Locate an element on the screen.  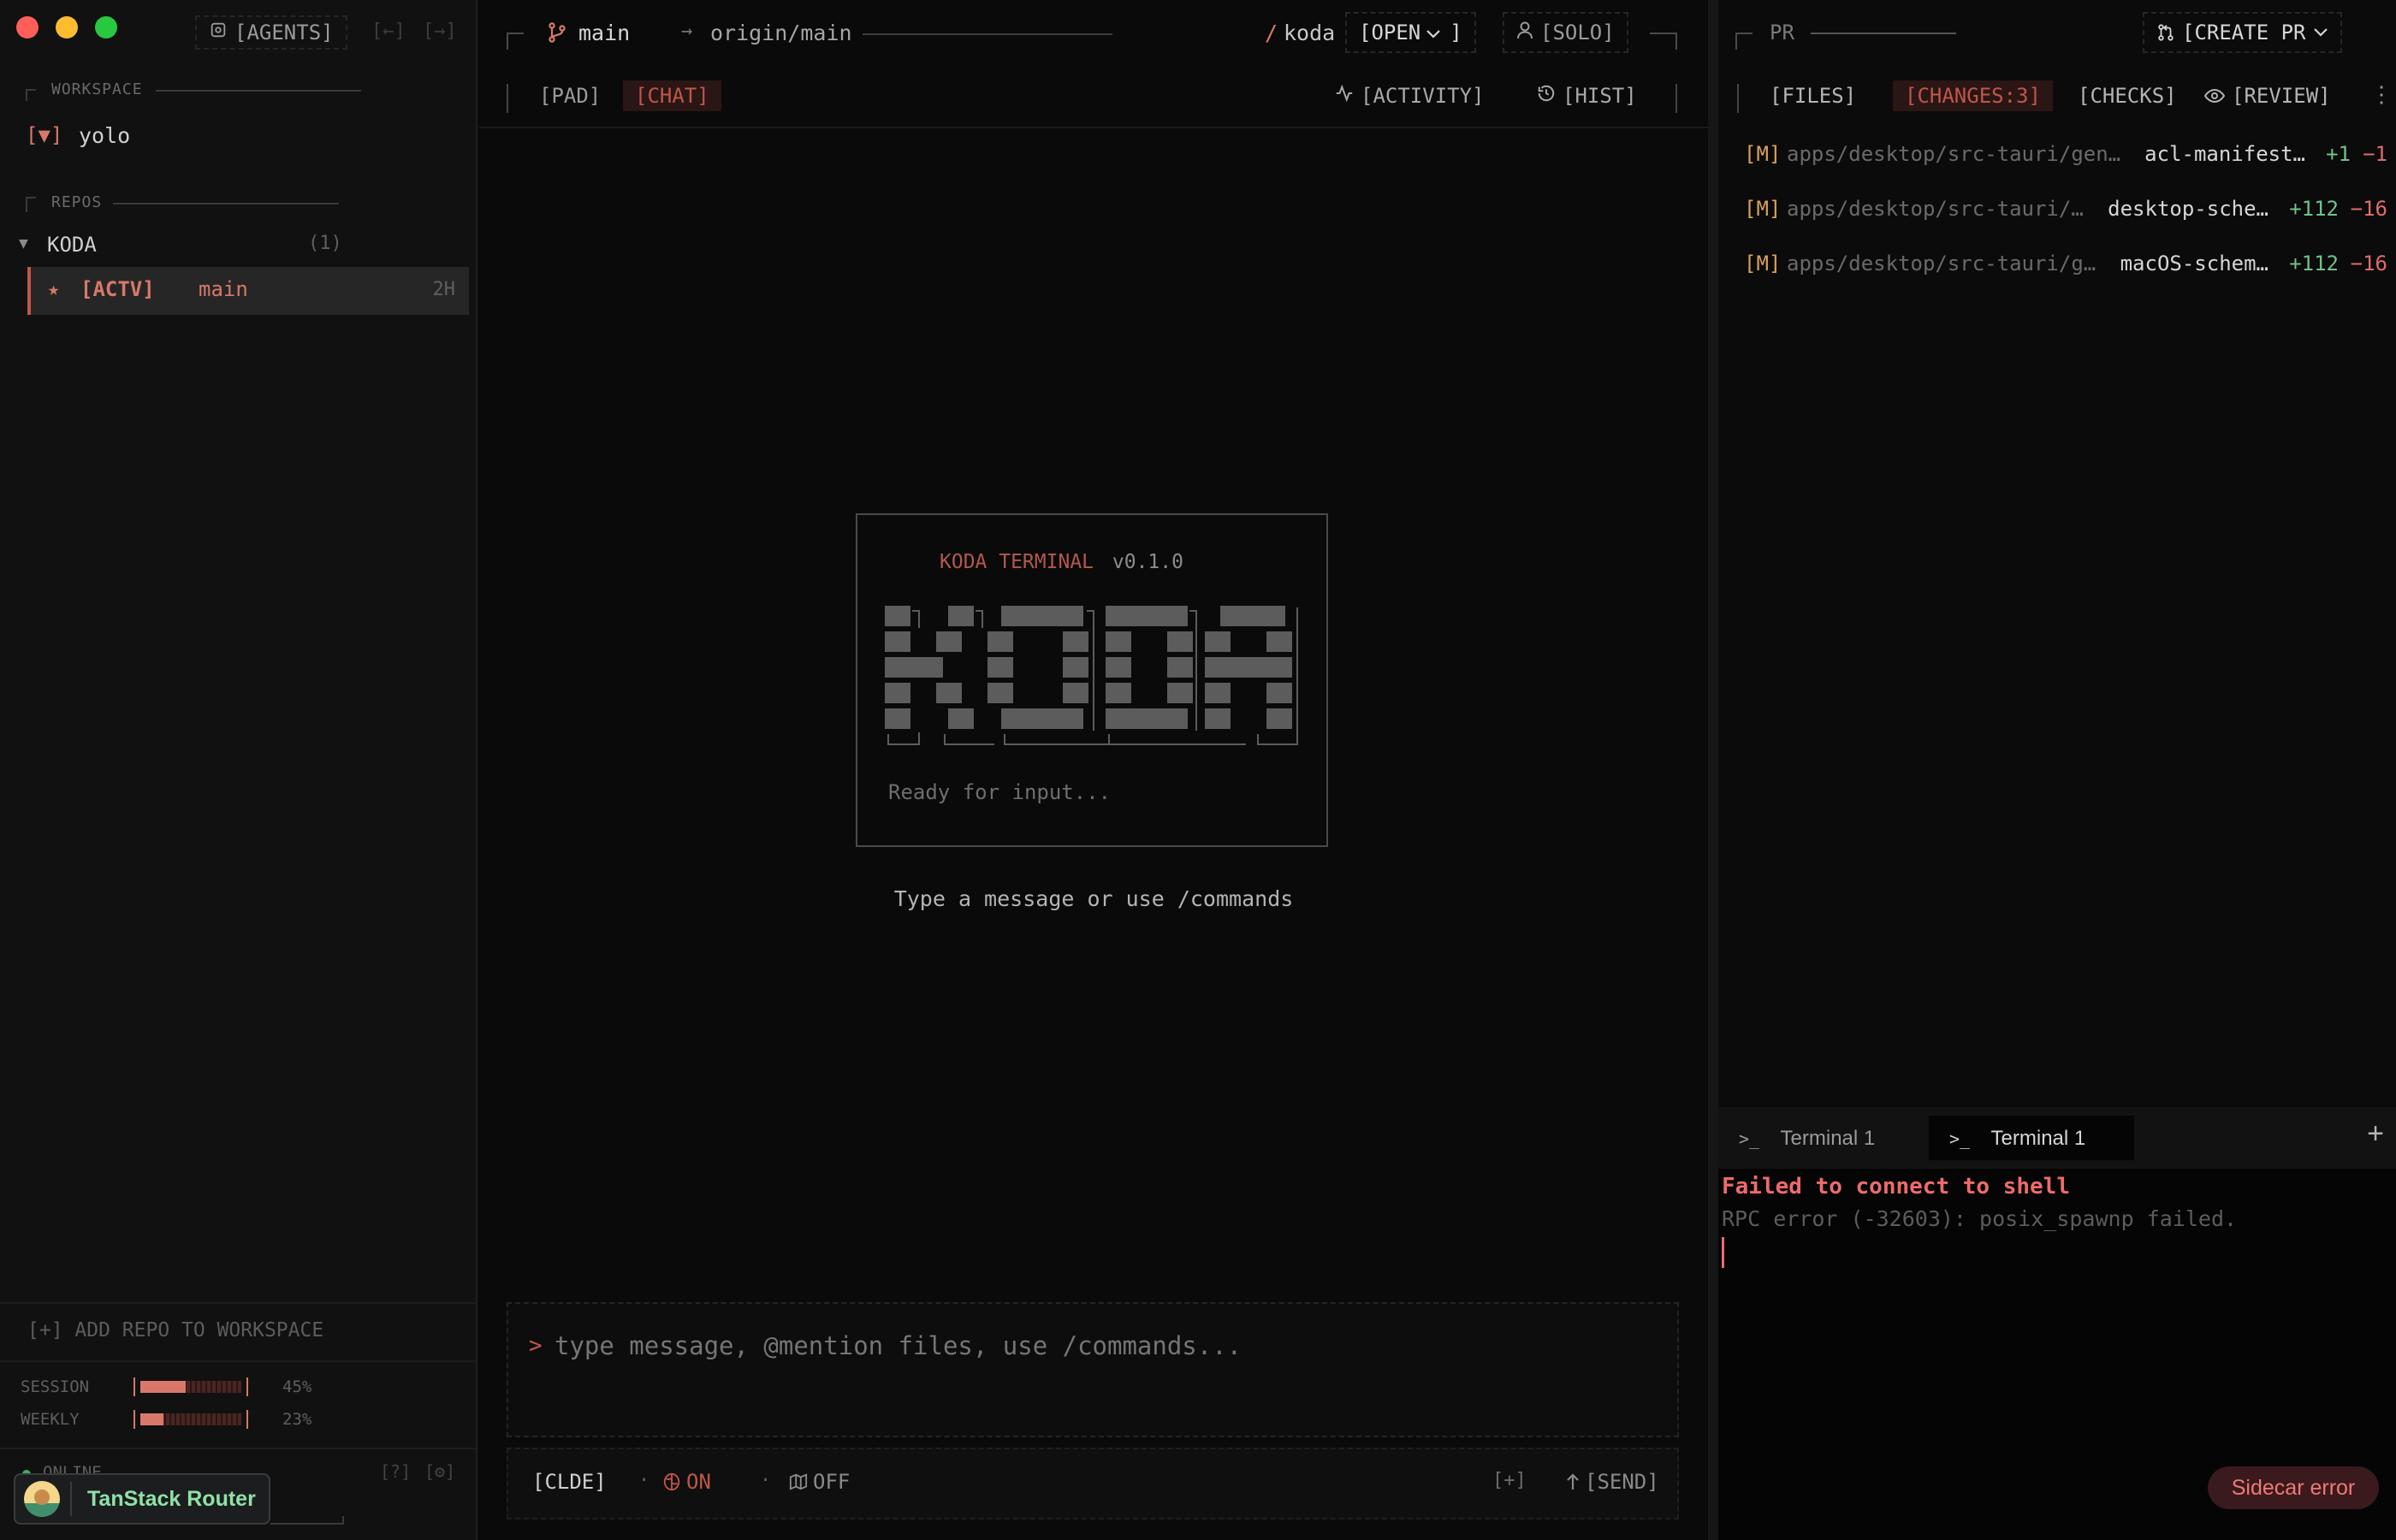
prompt-caret: > is located at coordinates (536, 1346).